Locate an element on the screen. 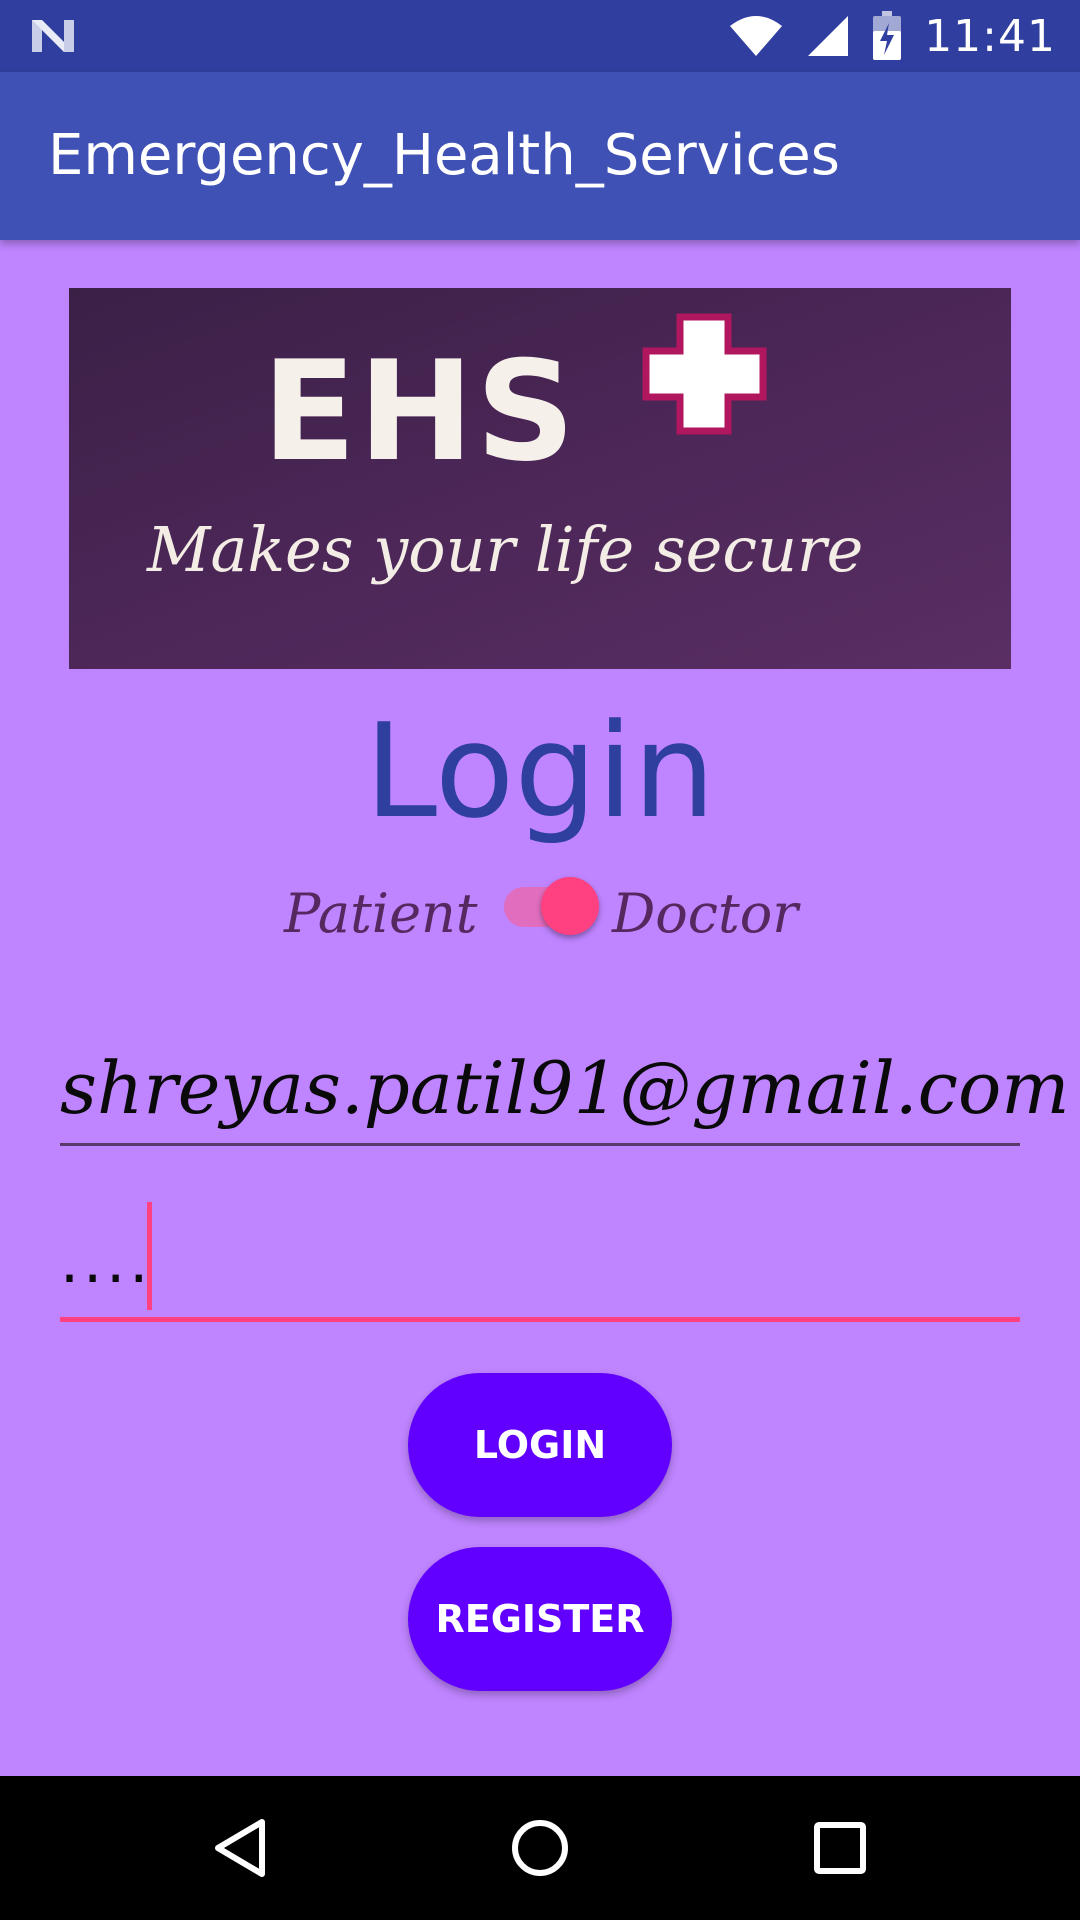 This screenshot has height=1920, width=1080. home-icon is located at coordinates (540, 1848).